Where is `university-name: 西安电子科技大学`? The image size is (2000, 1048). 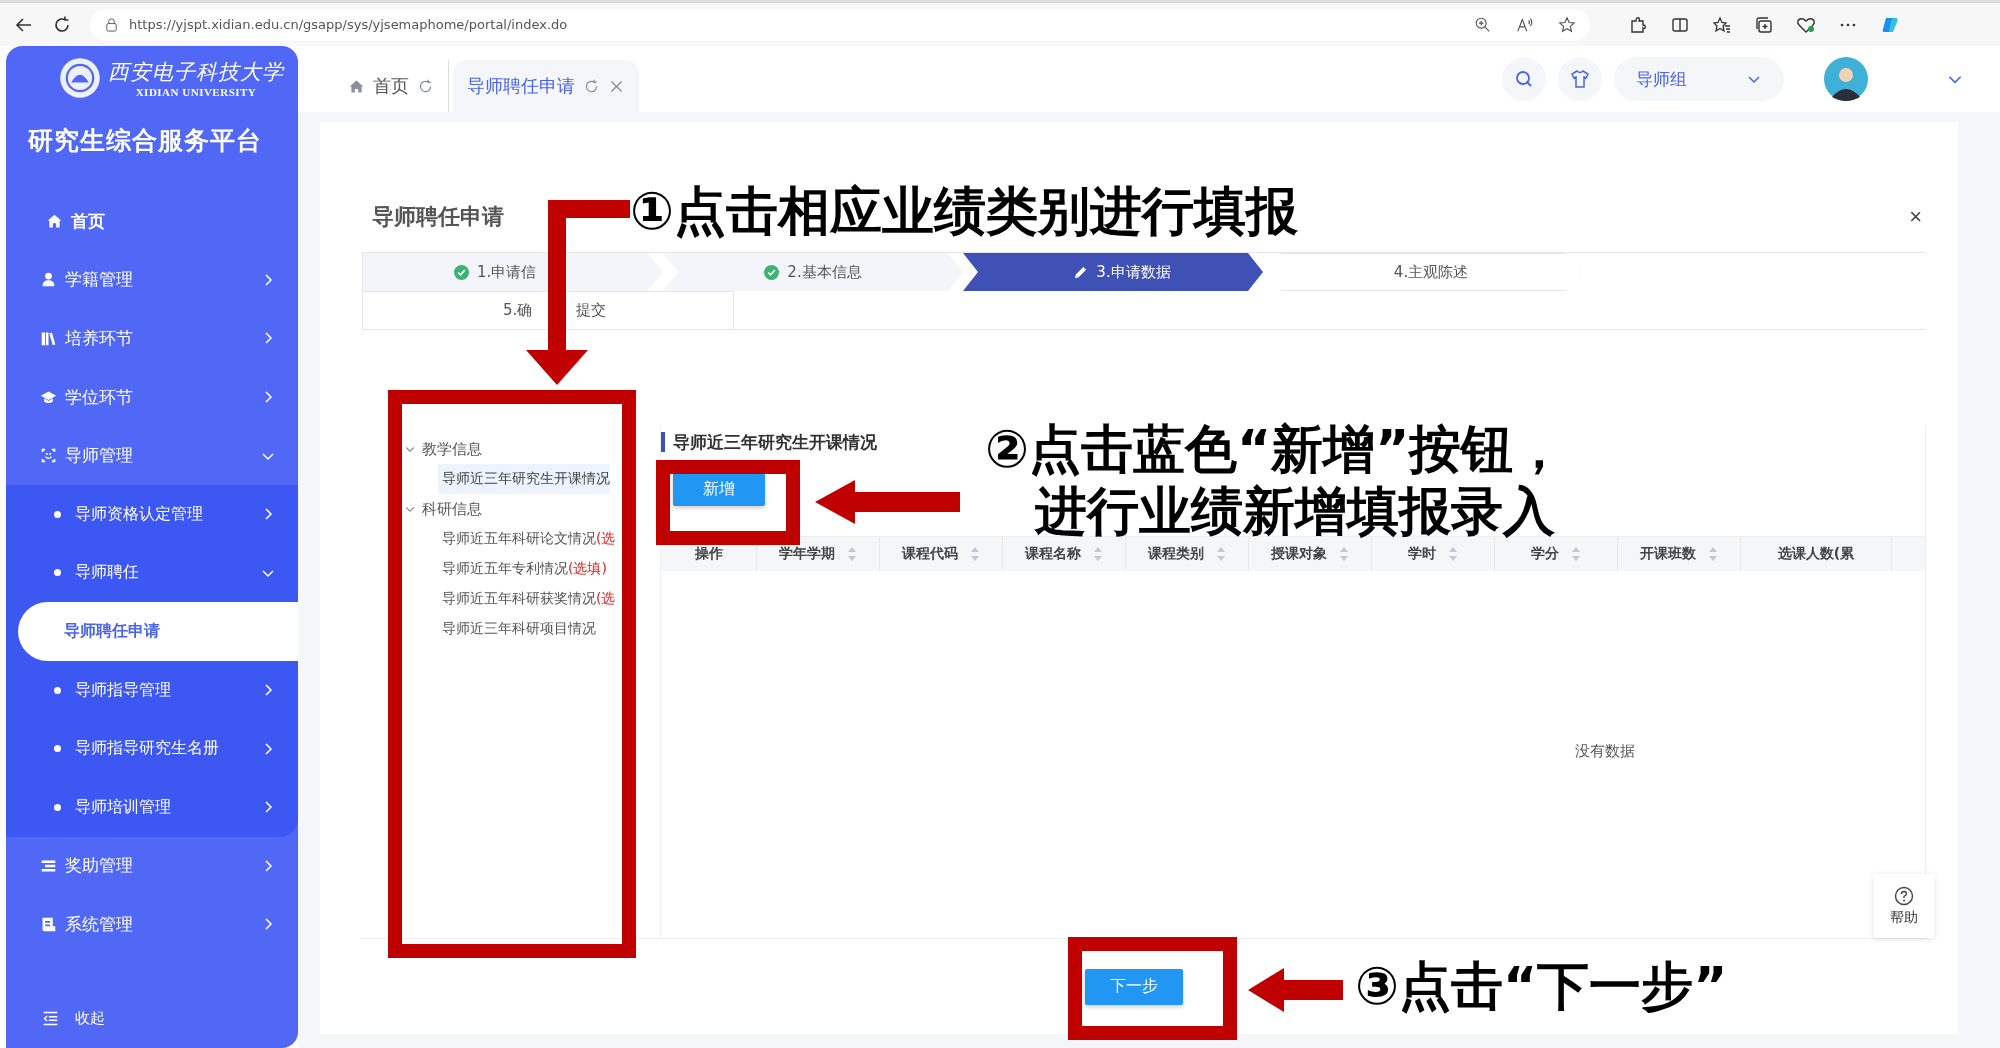 university-name: 西安电子科技大学 is located at coordinates (196, 72).